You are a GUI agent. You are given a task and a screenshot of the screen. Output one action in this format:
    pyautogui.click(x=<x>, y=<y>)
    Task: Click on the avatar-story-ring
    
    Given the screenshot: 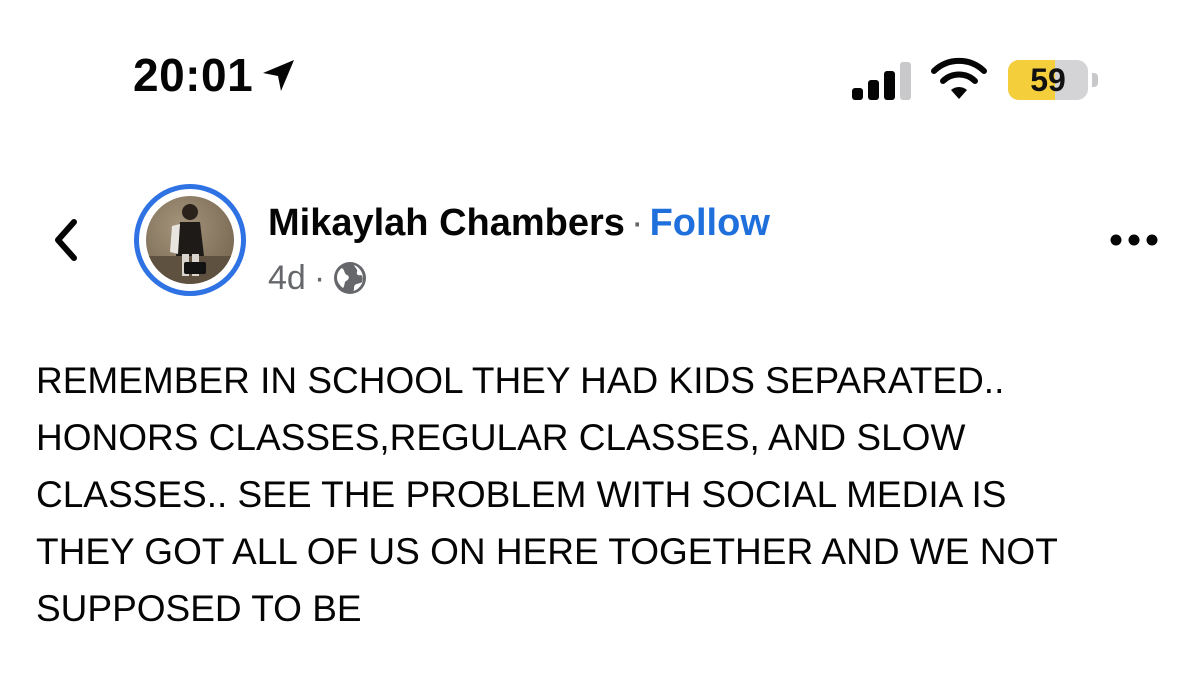 What is the action you would take?
    pyautogui.click(x=190, y=240)
    